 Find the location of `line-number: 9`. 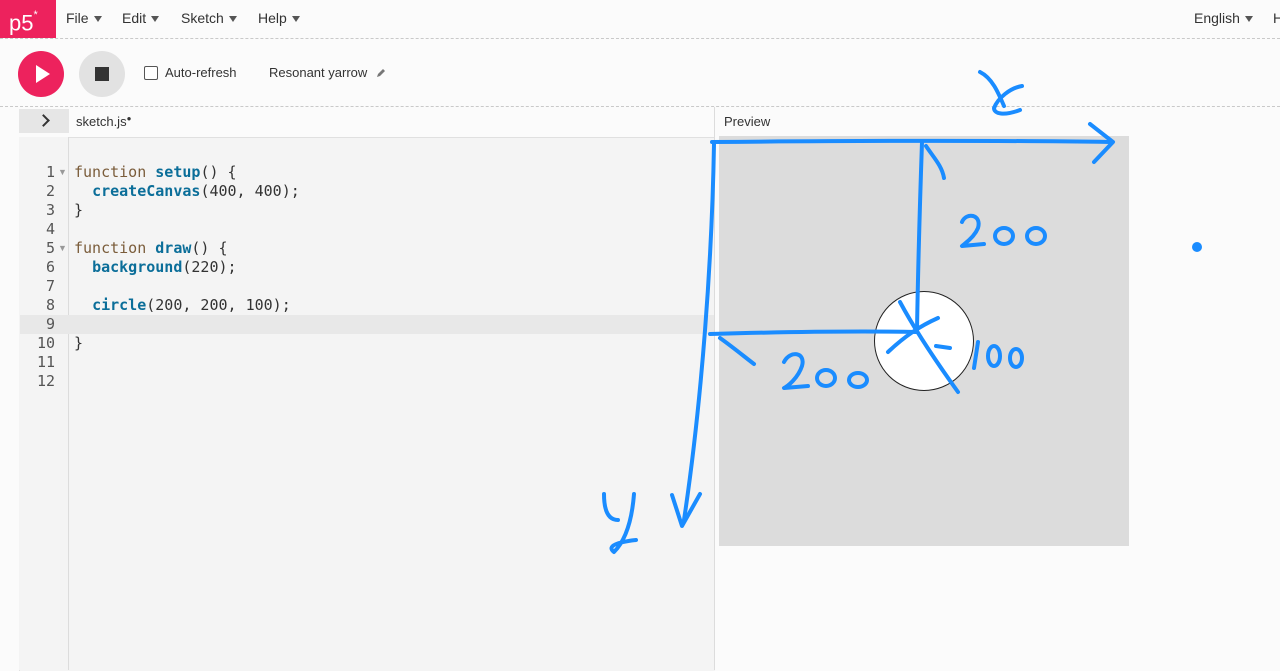

line-number: 9 is located at coordinates (50, 324).